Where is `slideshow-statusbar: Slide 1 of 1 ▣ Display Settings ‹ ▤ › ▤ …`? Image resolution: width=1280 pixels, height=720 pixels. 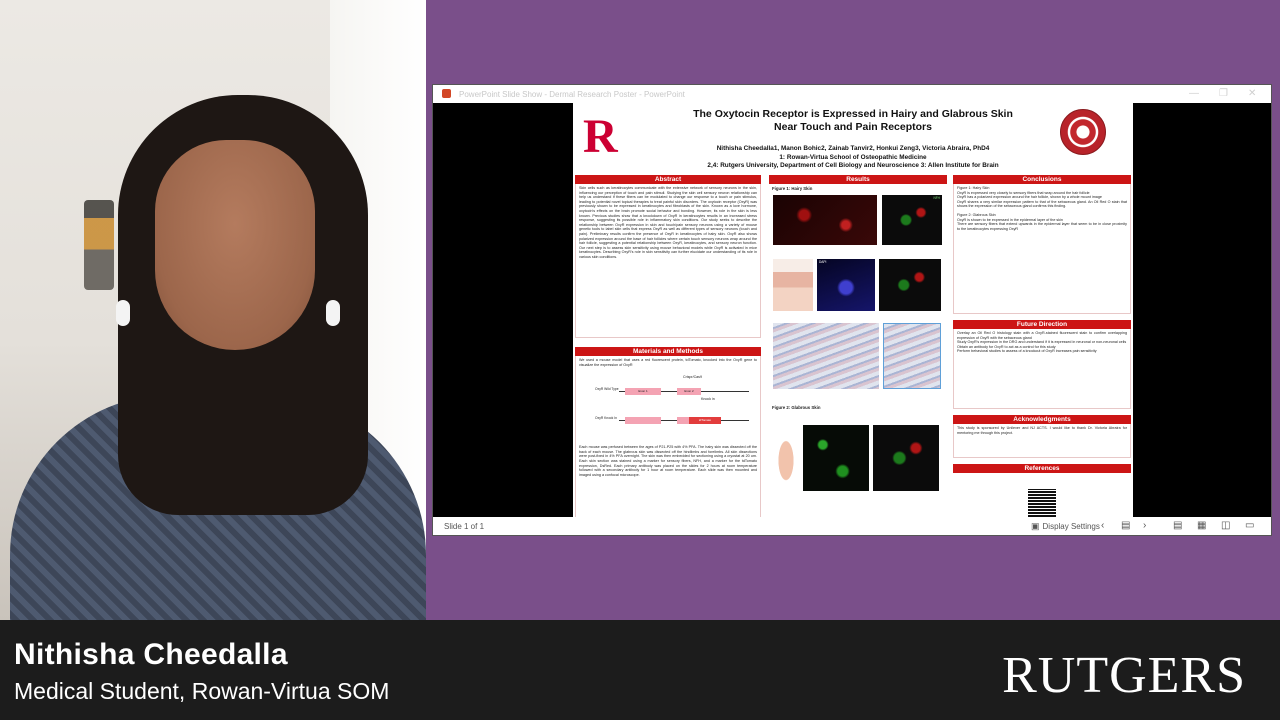 slideshow-statusbar: Slide 1 of 1 ▣ Display Settings ‹ ▤ › ▤ … is located at coordinates (852, 526).